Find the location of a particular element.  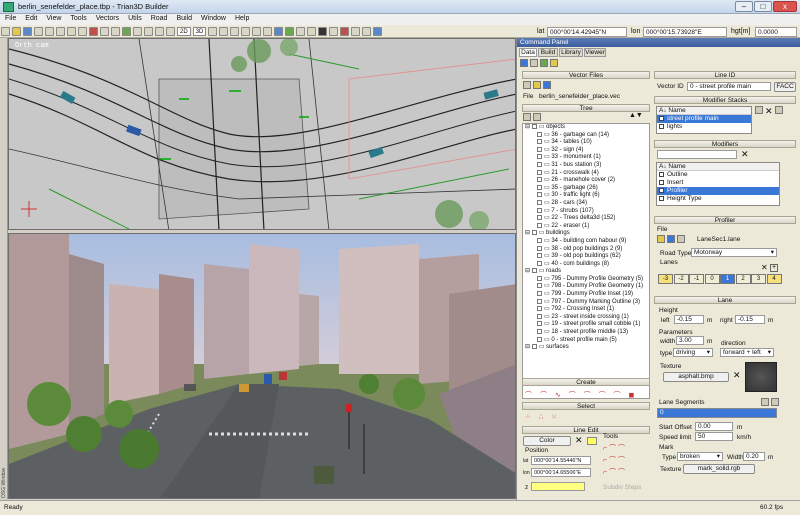

clear-color-icon: ✕ is located at coordinates (579, 440).